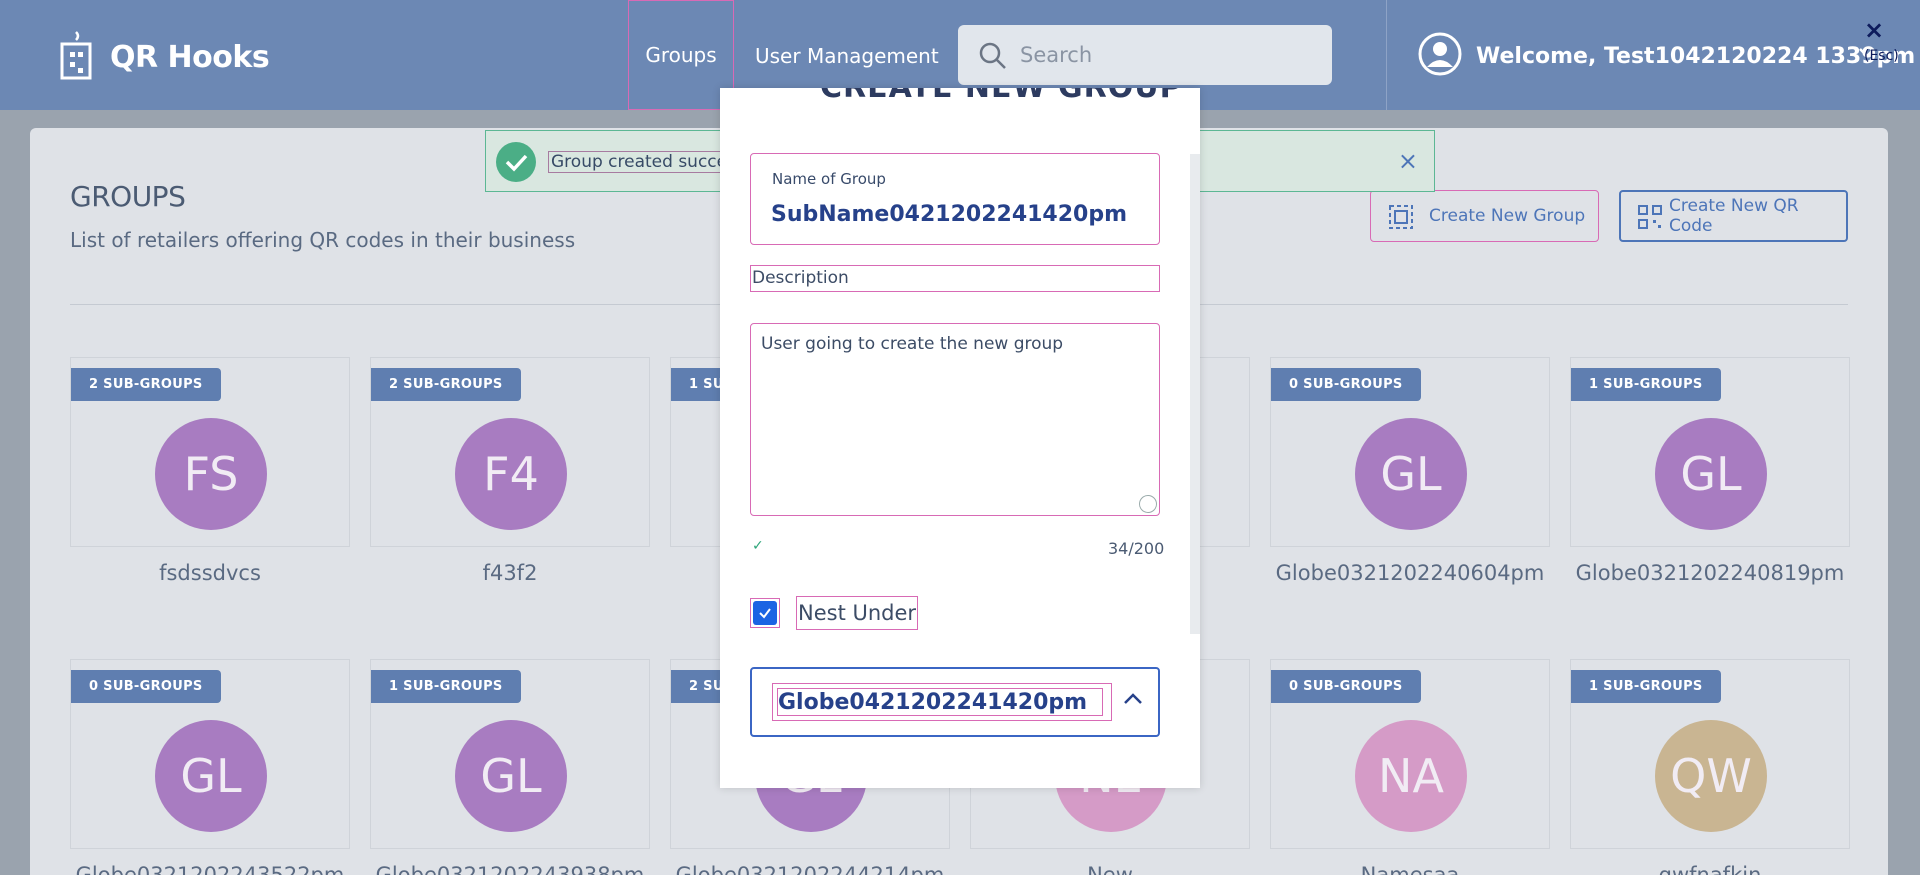  What do you see at coordinates (1195, 394) in the screenshot?
I see `modal-scrollbar` at bounding box center [1195, 394].